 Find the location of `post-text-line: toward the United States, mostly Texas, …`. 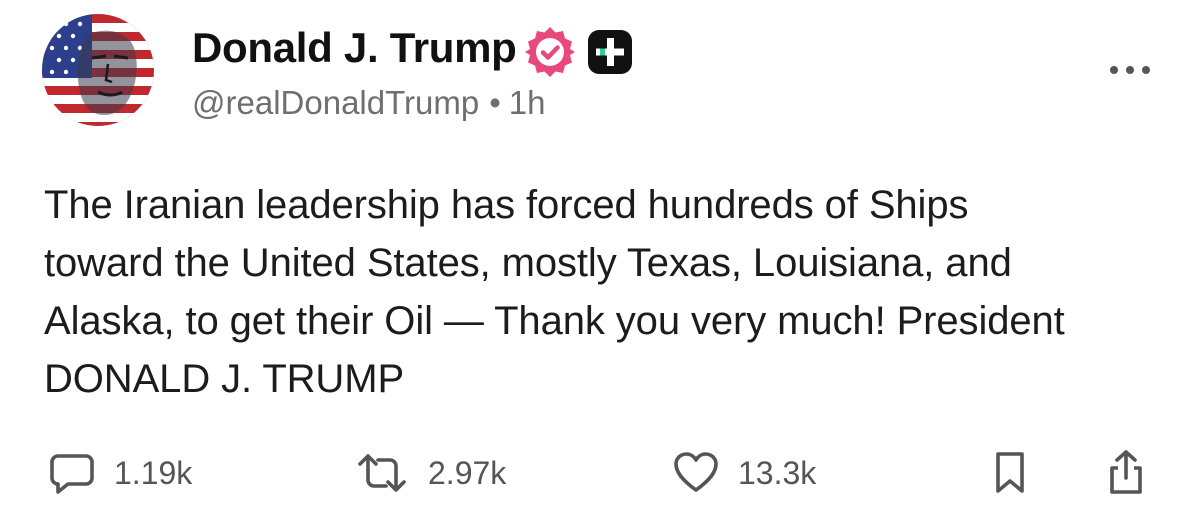

post-text-line: toward the United States, mostly Texas, … is located at coordinates (528, 263).